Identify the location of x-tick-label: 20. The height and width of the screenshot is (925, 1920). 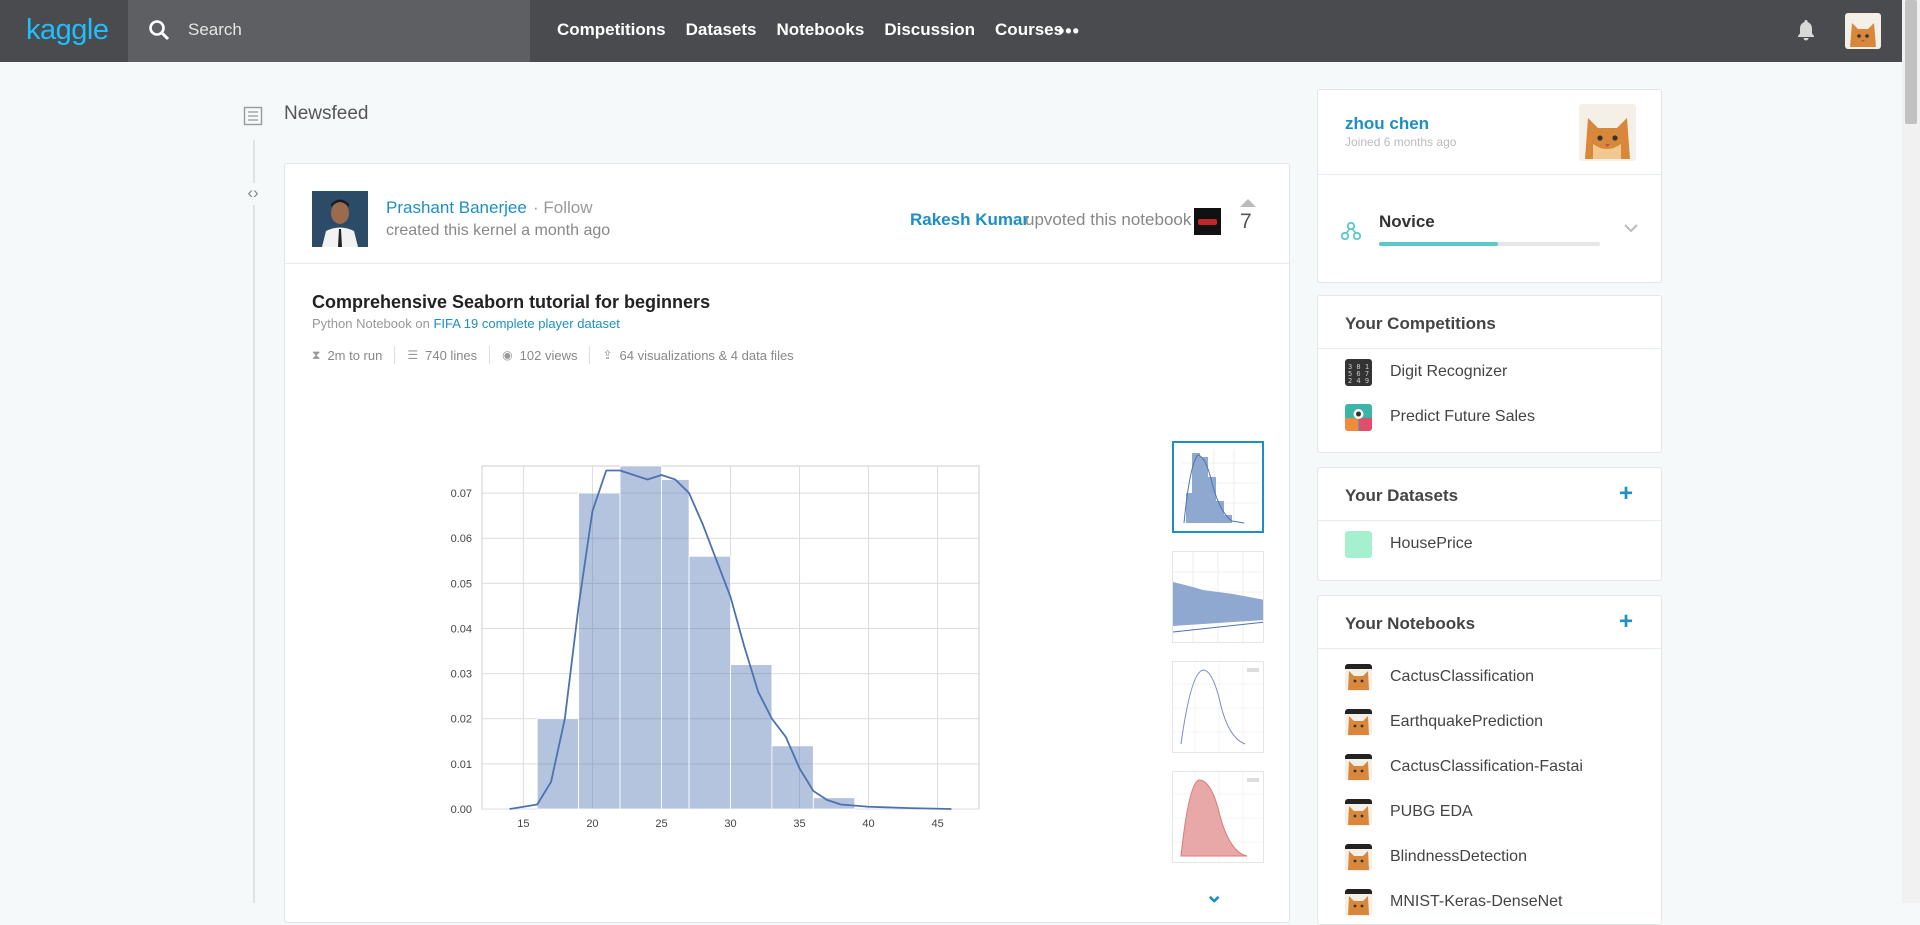
(592, 824).